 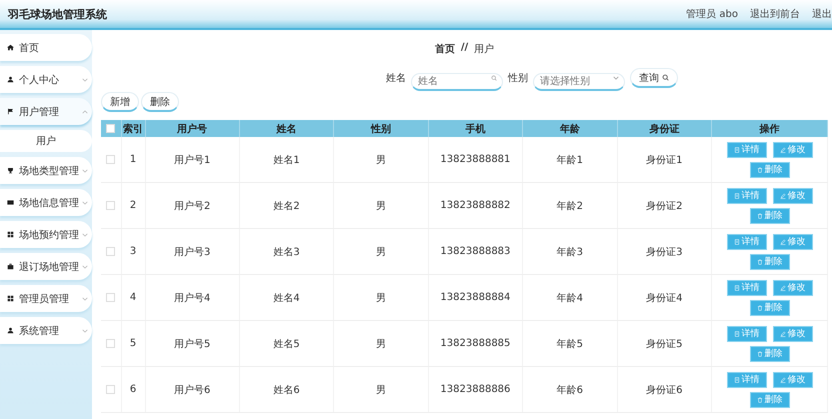 I want to click on table-cell: 5, so click(x=133, y=343).